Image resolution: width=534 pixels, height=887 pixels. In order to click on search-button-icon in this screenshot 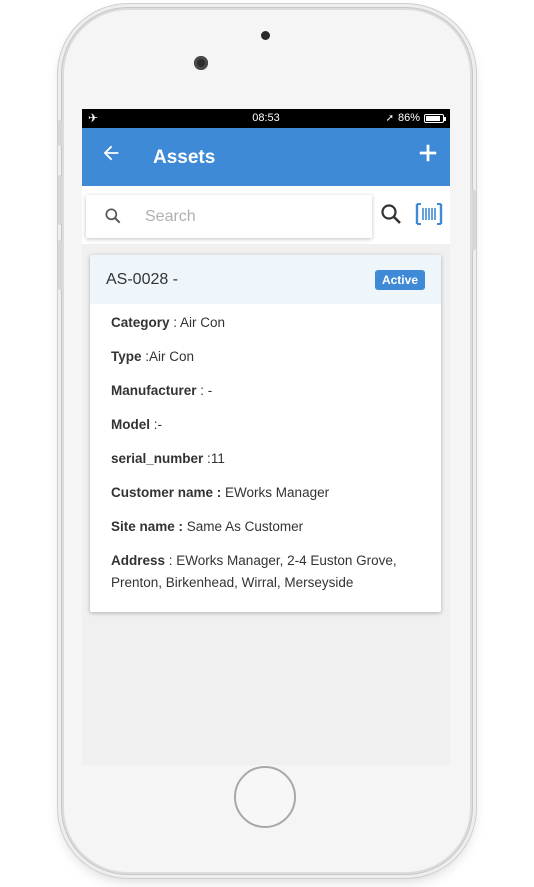, I will do `click(391, 214)`.